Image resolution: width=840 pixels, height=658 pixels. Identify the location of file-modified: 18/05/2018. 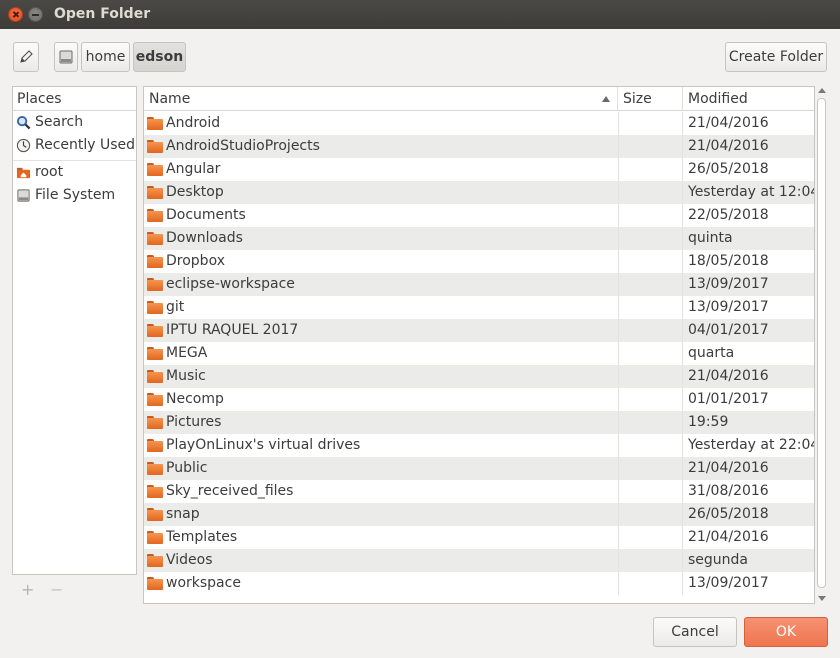
(728, 261).